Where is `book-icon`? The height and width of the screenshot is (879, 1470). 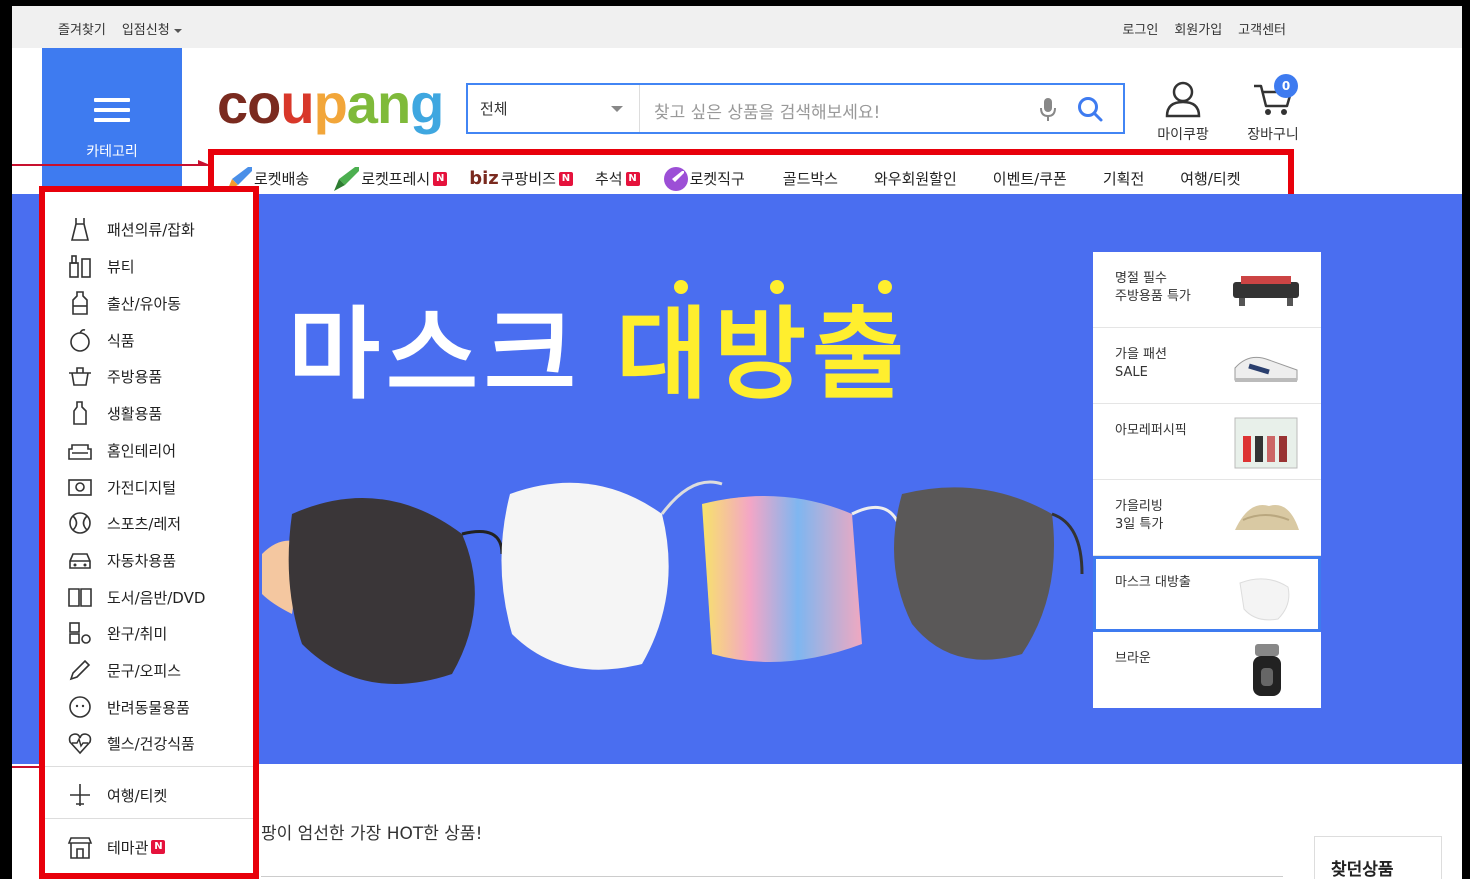 book-icon is located at coordinates (80, 597).